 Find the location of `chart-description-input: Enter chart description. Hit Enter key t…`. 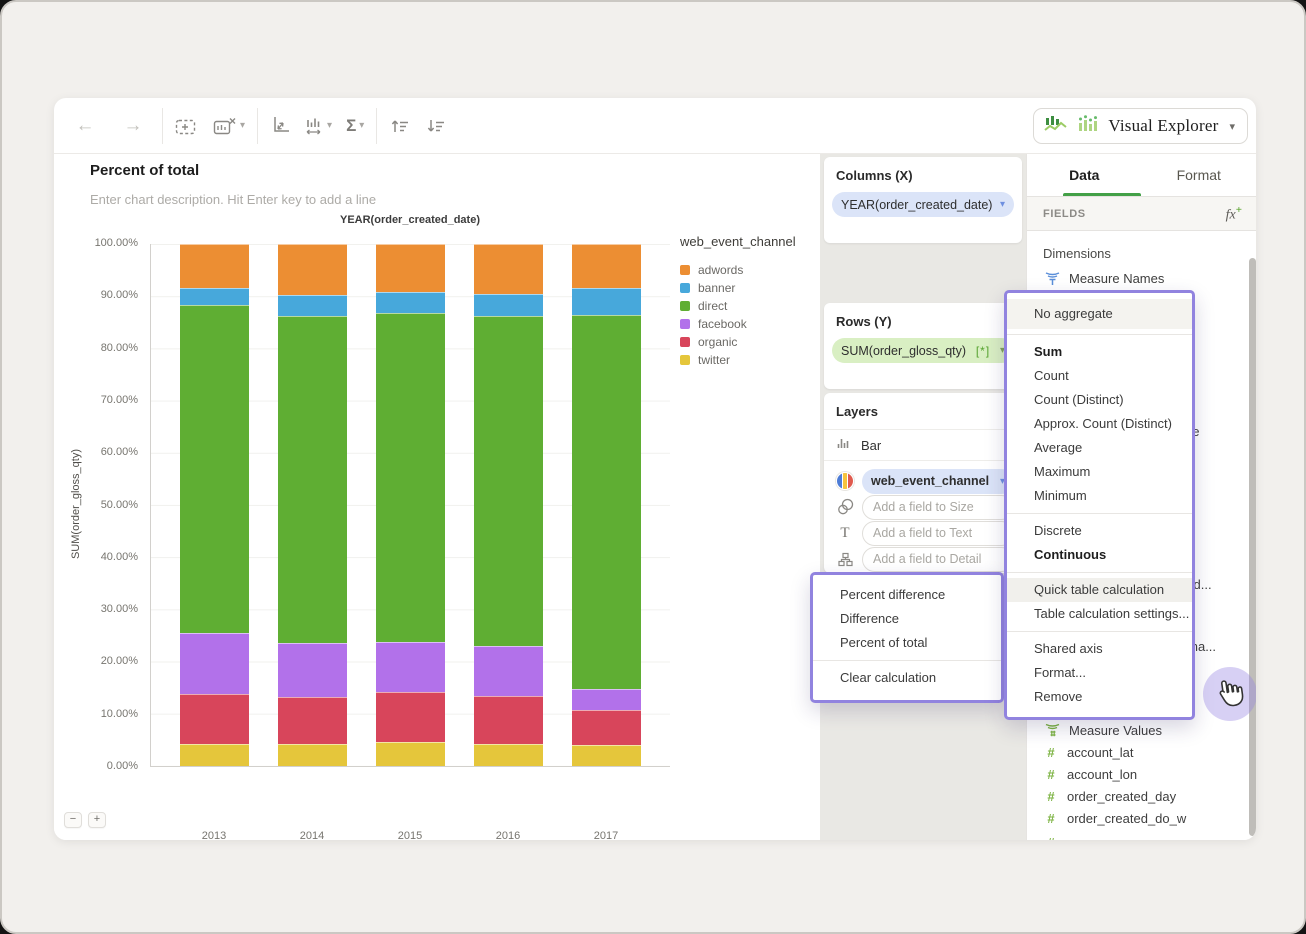

chart-description-input: Enter chart description. Hit Enter key t… is located at coordinates (233, 199).